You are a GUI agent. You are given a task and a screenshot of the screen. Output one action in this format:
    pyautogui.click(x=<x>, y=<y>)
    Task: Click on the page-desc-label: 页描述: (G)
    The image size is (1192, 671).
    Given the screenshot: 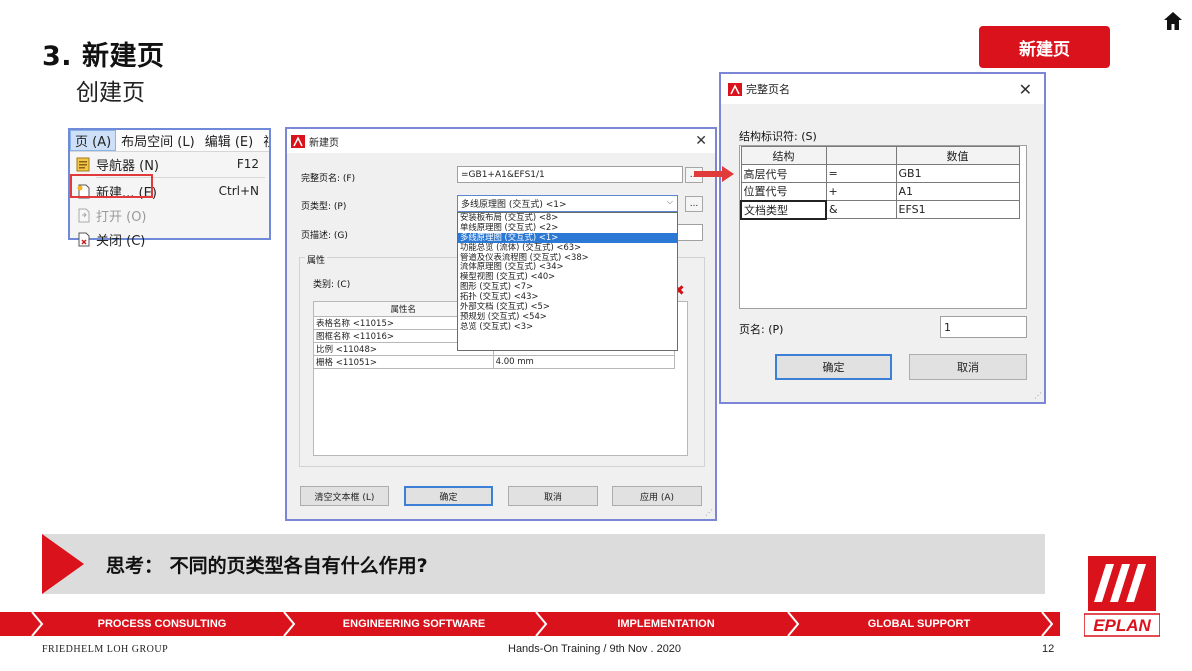 What is the action you would take?
    pyautogui.click(x=324, y=236)
    